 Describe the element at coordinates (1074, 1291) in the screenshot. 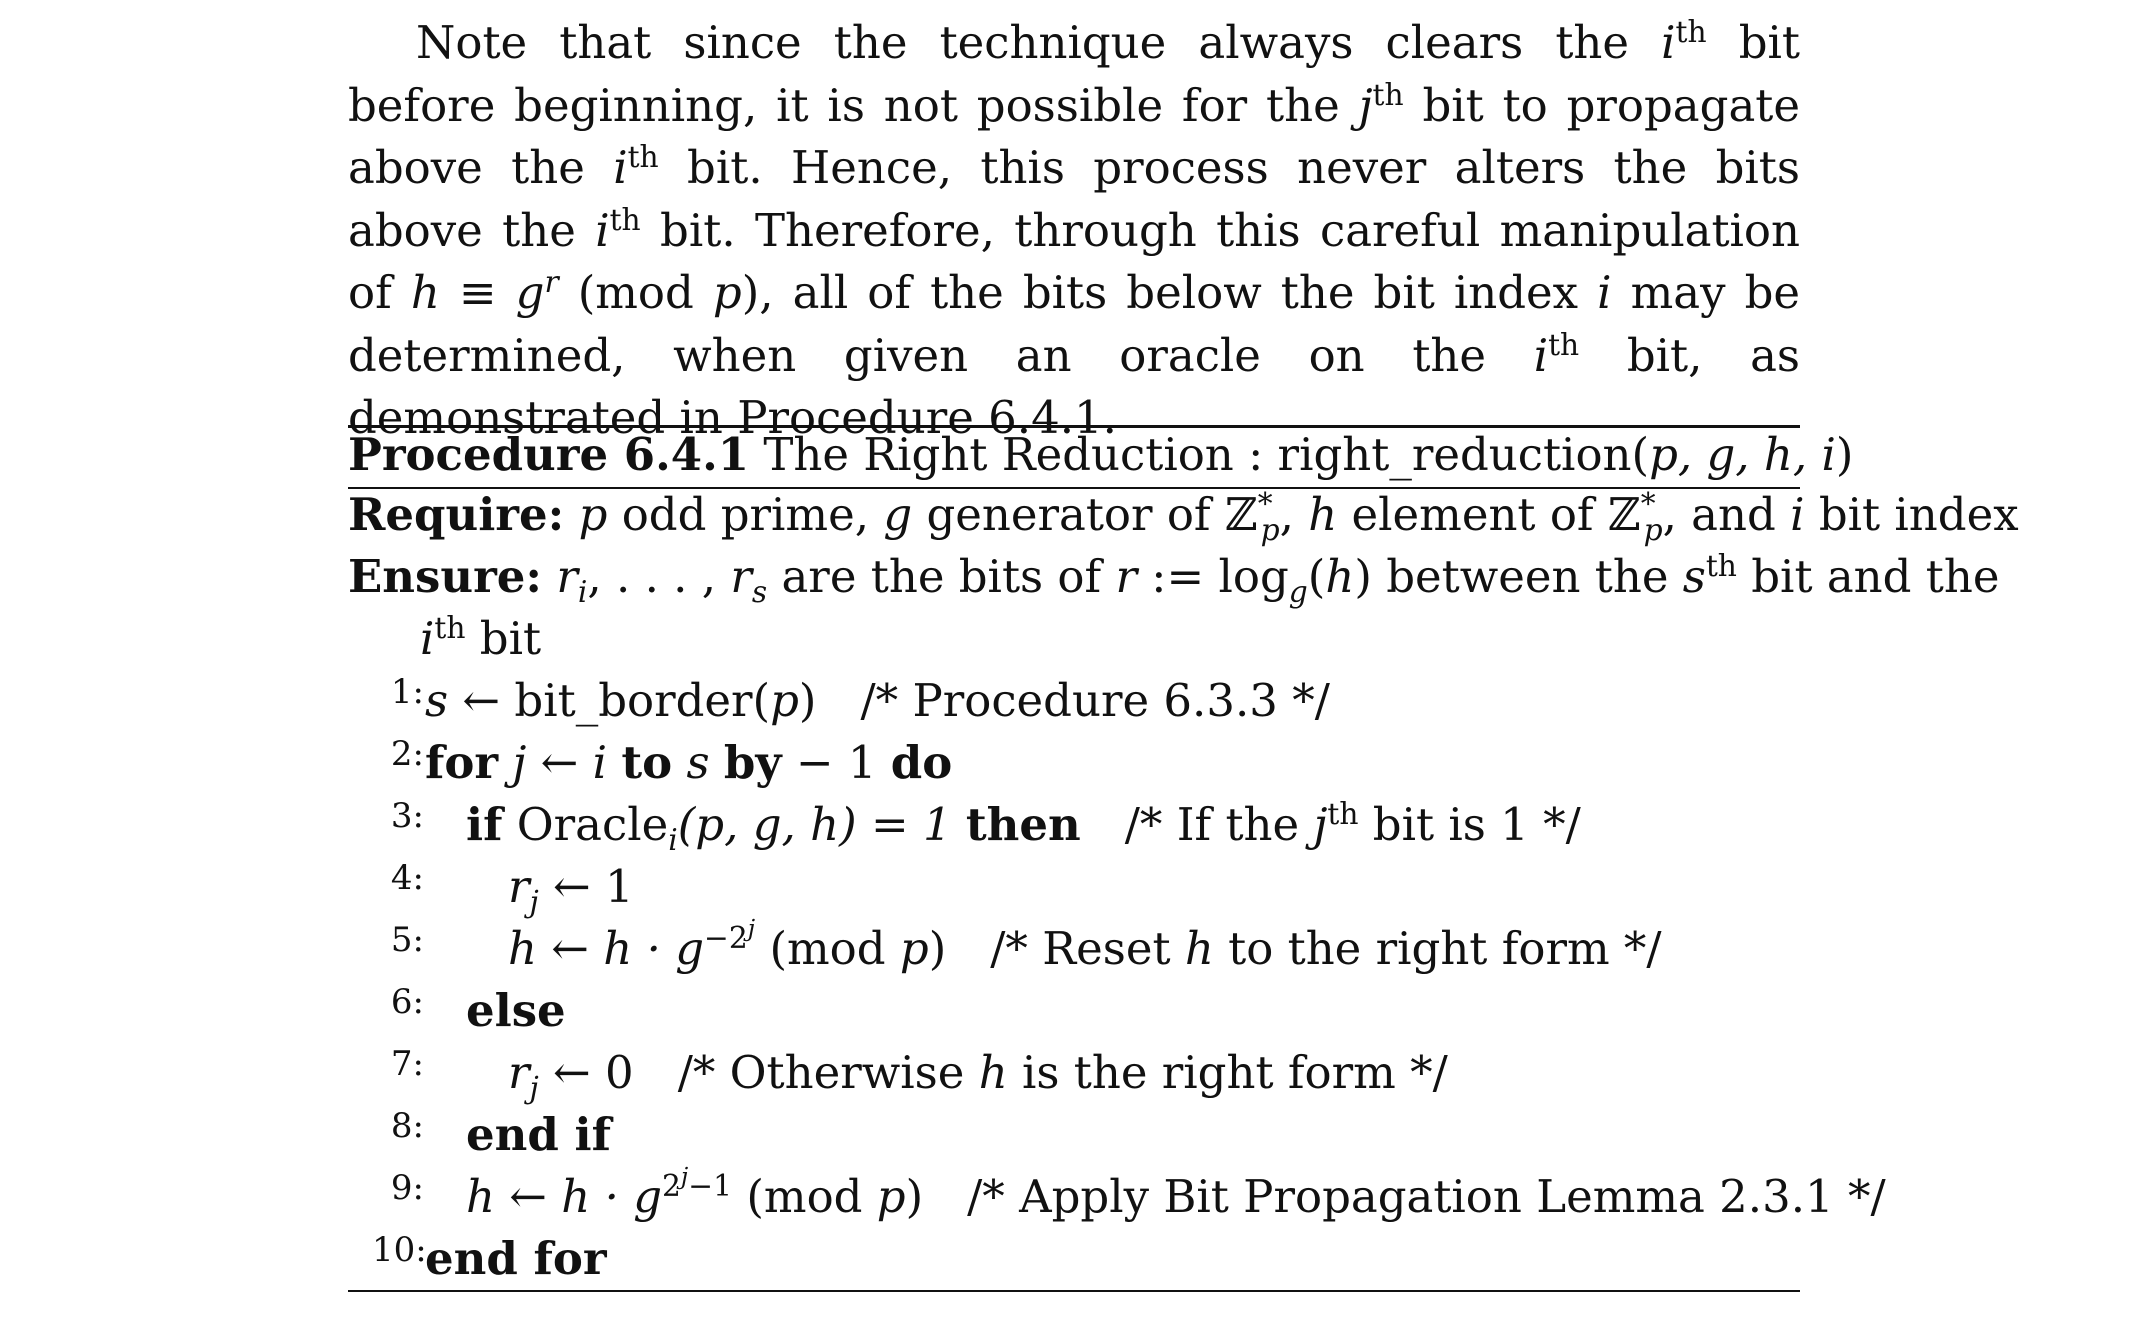

I see `bottom-rule` at that location.